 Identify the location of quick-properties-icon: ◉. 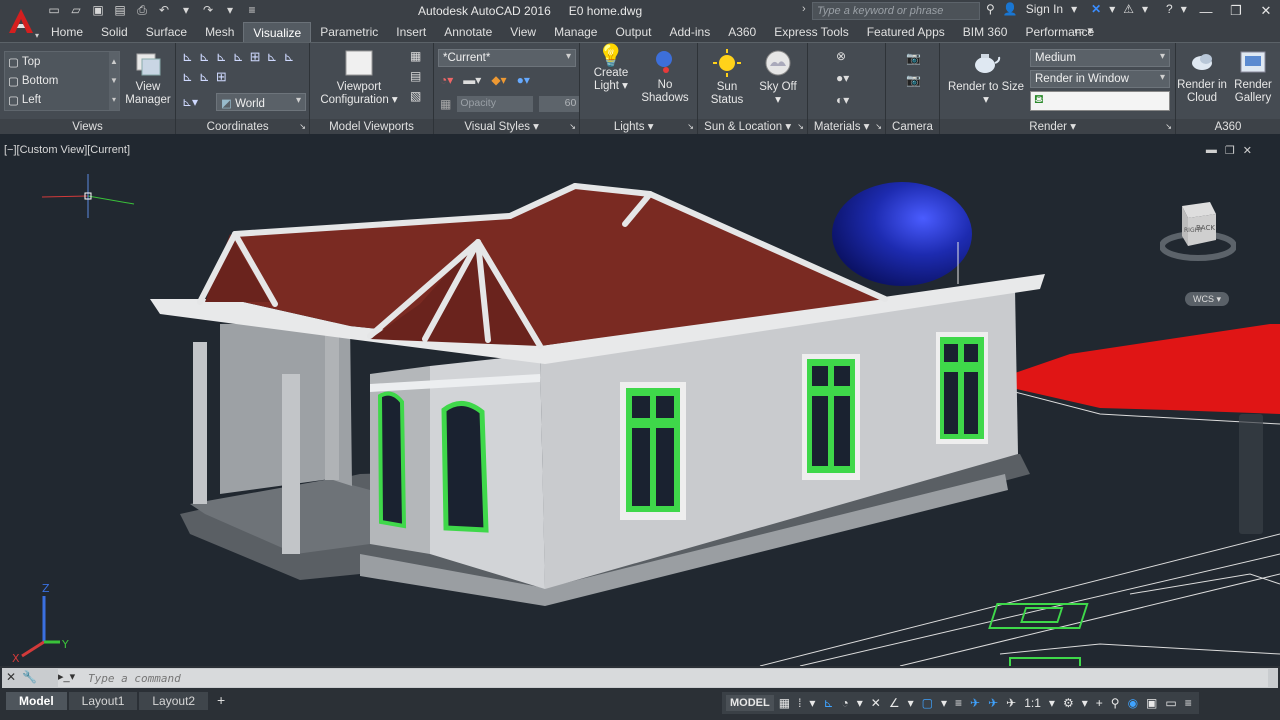
(1133, 703).